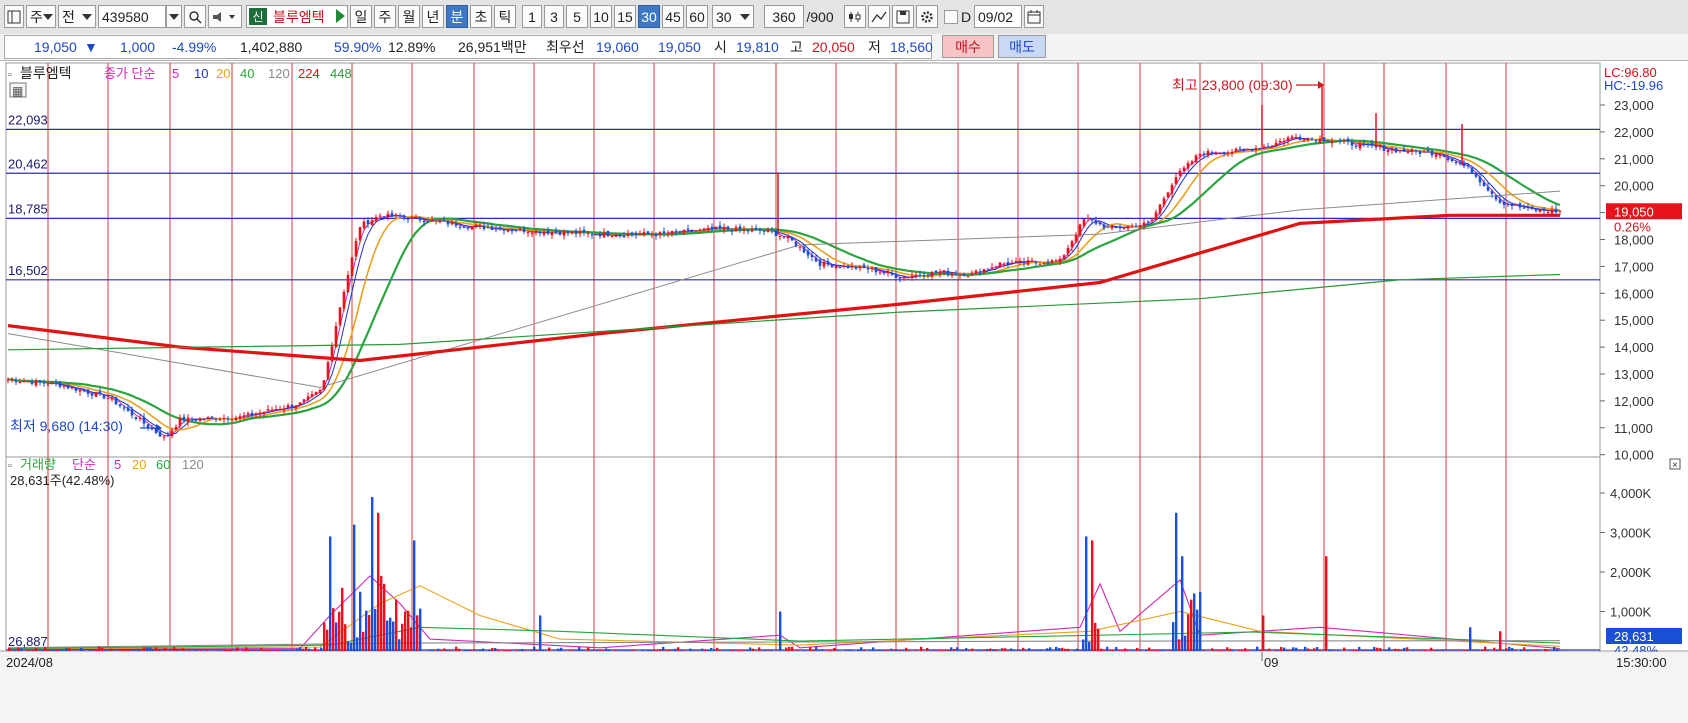 The image size is (1688, 723). I want to click on interval-select-value: 30, so click(724, 16).